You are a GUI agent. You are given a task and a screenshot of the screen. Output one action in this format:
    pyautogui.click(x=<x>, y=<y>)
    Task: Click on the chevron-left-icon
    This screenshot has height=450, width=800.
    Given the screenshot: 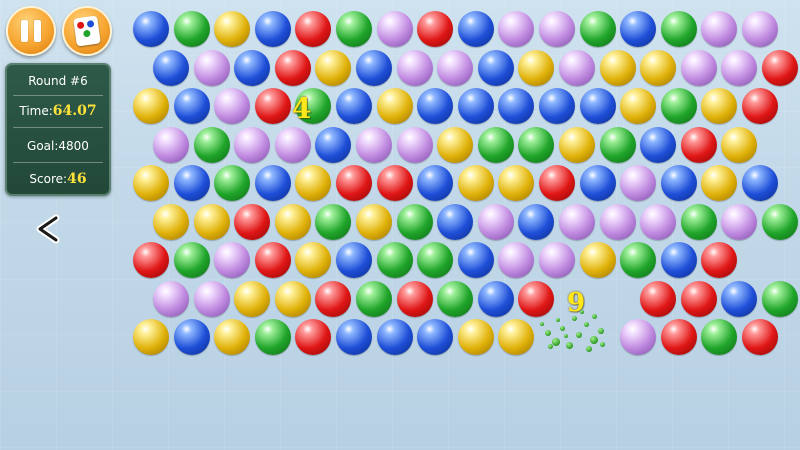 What is the action you would take?
    pyautogui.click(x=49, y=229)
    